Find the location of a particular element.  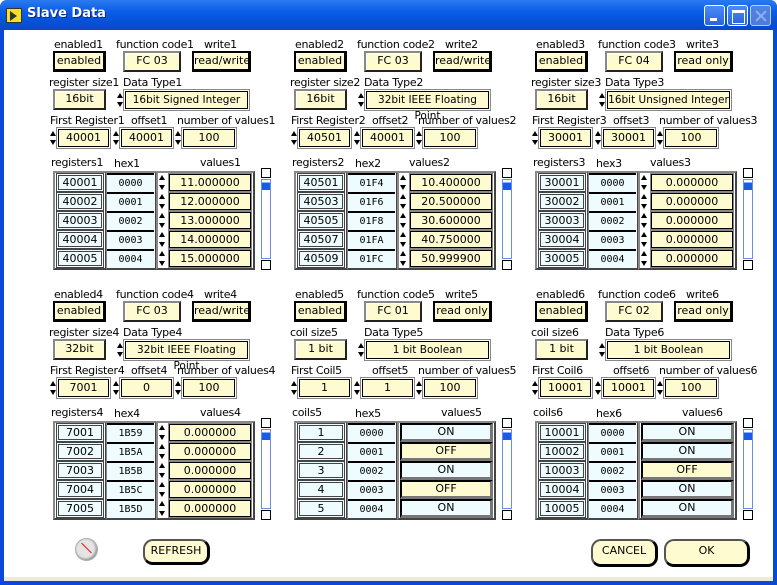

registers-array: 40501 40503 40505 40507 40509 is located at coordinates (321, 220).